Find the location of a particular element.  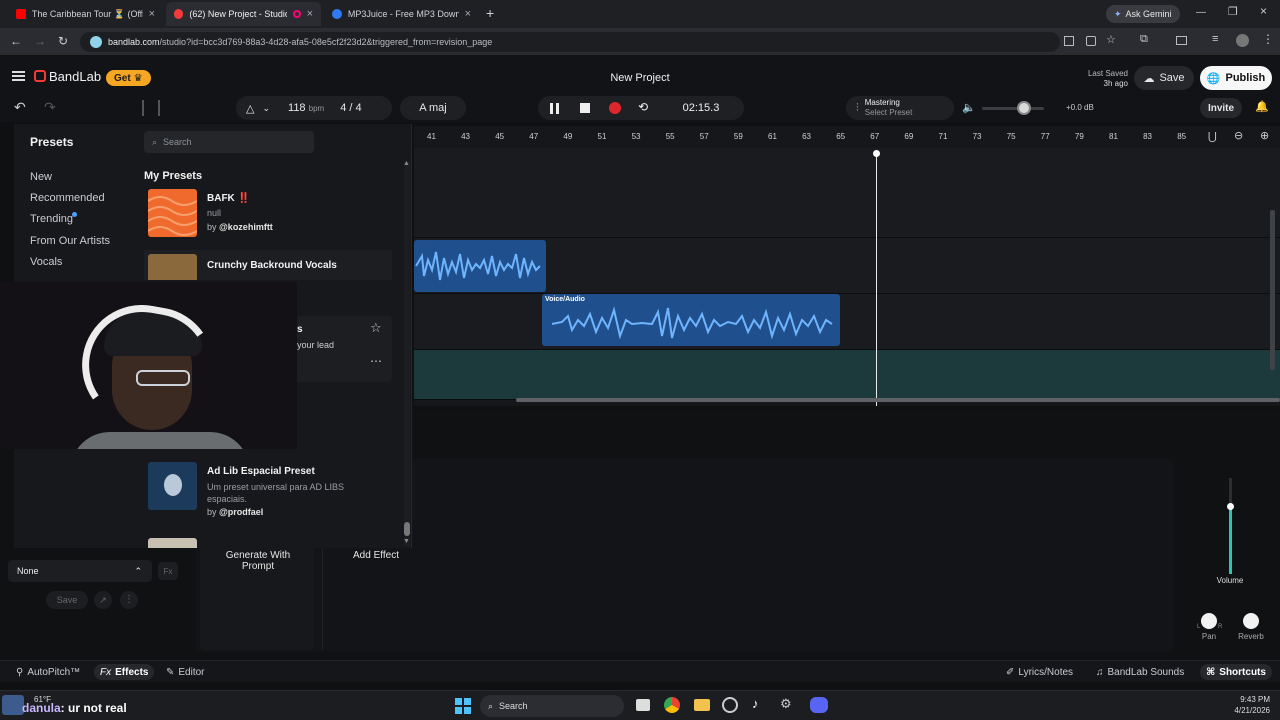

publish-button: 🌐 Publish is located at coordinates (1236, 78).